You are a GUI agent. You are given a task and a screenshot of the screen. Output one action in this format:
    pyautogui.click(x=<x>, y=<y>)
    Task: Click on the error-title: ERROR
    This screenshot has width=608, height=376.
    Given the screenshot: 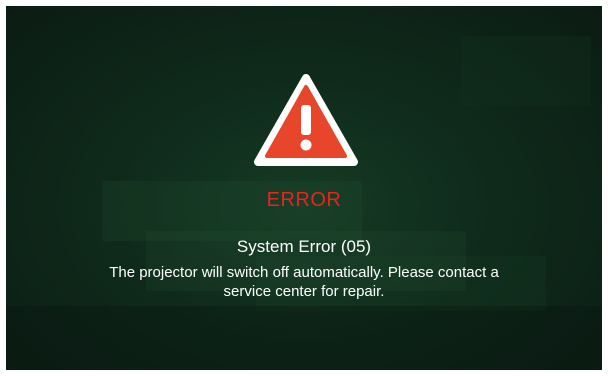 What is the action you would take?
    pyautogui.click(x=304, y=200)
    